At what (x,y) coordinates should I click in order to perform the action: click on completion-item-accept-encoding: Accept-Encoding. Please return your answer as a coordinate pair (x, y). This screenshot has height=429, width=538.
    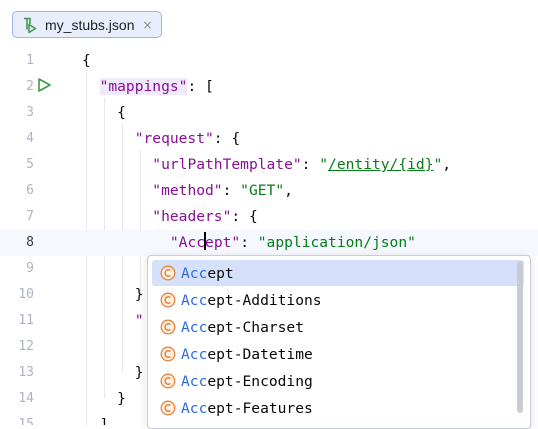
    Looking at the image, I should click on (338, 381).